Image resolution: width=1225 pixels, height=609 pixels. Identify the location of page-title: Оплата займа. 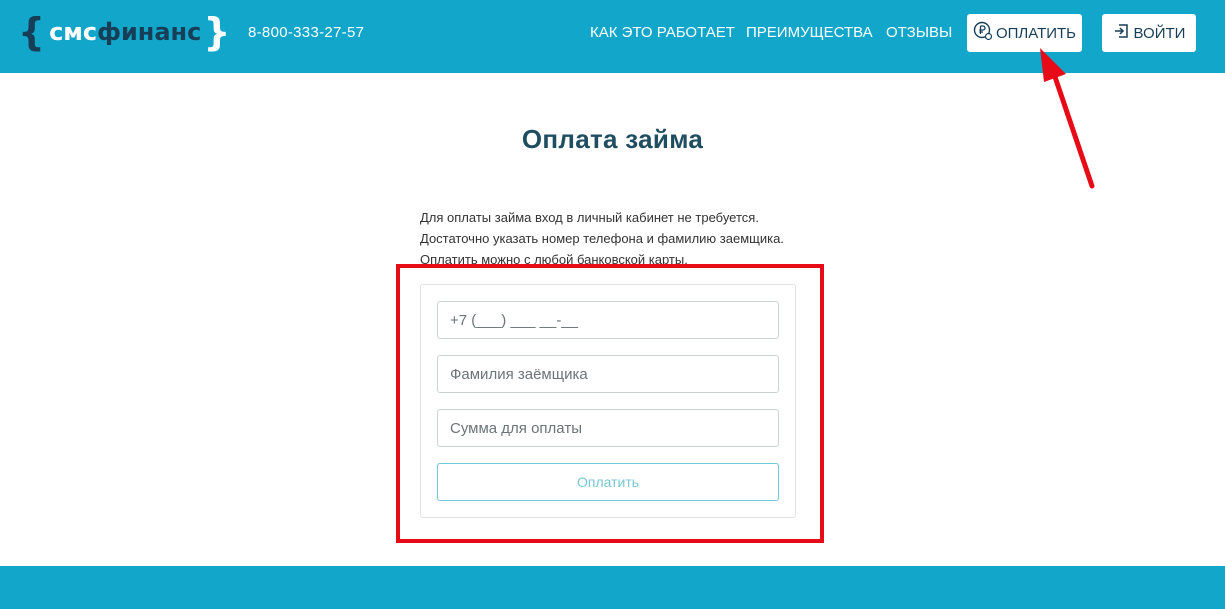
(612, 139).